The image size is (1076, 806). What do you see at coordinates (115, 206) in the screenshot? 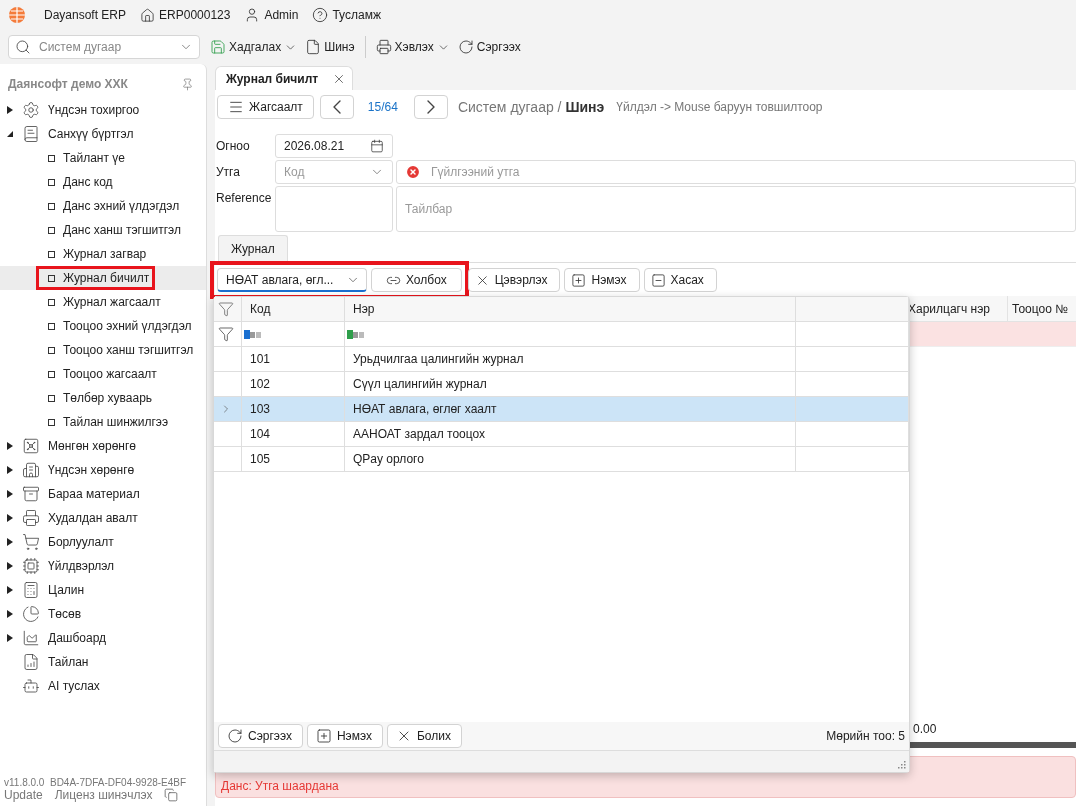
I see `sidebar-item: Данс эхний үлдэгдэл` at bounding box center [115, 206].